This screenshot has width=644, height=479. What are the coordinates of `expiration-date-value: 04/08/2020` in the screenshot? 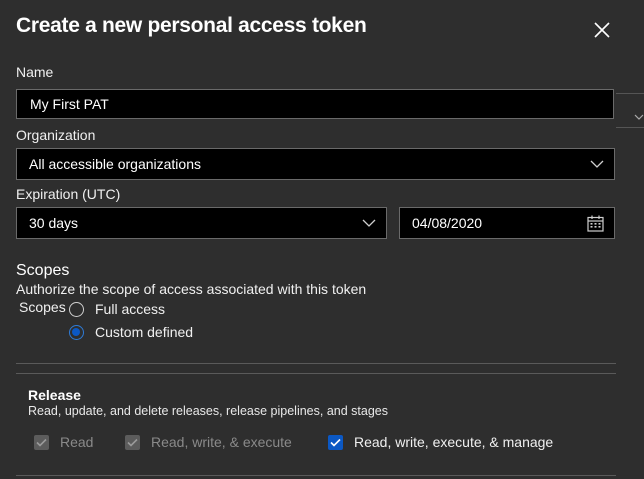 It's located at (447, 223).